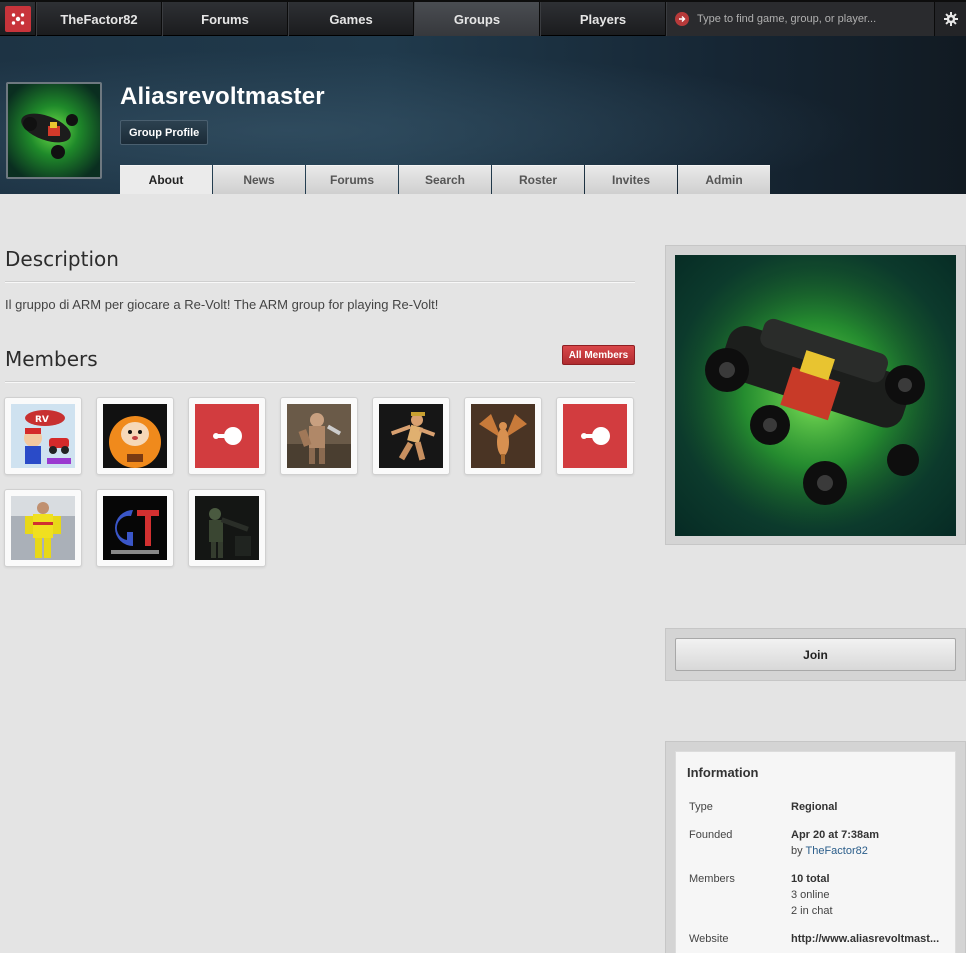 The width and height of the screenshot is (966, 953). What do you see at coordinates (164, 132) in the screenshot?
I see `group-profile-button: Group Profile` at bounding box center [164, 132].